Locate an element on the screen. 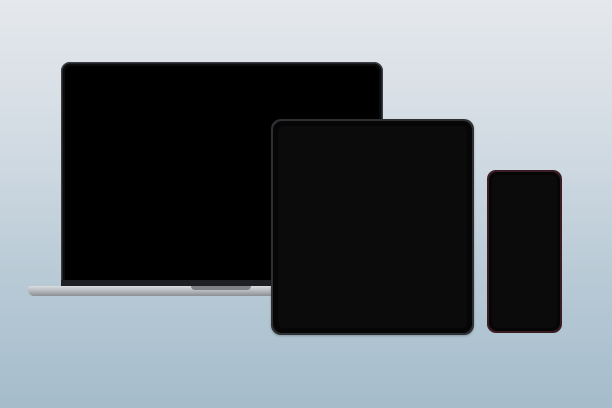 The width and height of the screenshot is (612, 408). laptop-opening-notch is located at coordinates (221, 288).